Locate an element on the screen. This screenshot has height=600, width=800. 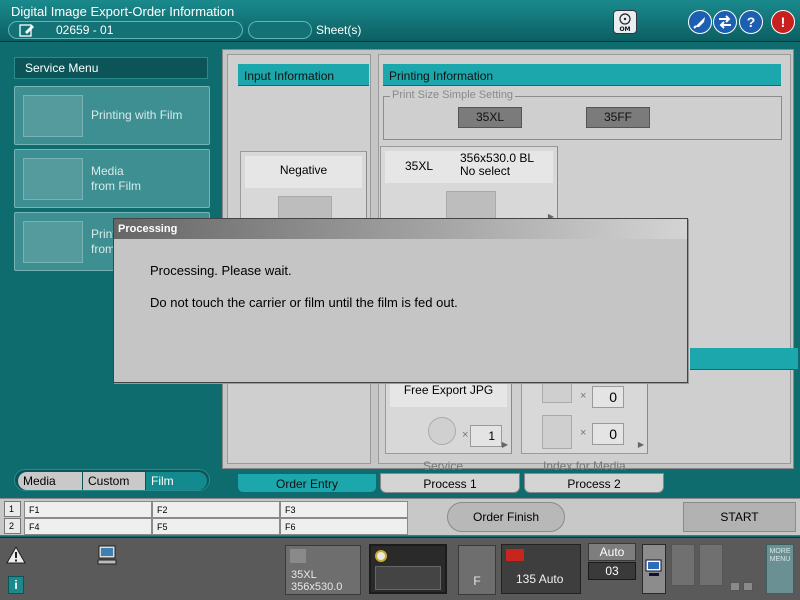
media-slot is located at coordinates (408, 578).